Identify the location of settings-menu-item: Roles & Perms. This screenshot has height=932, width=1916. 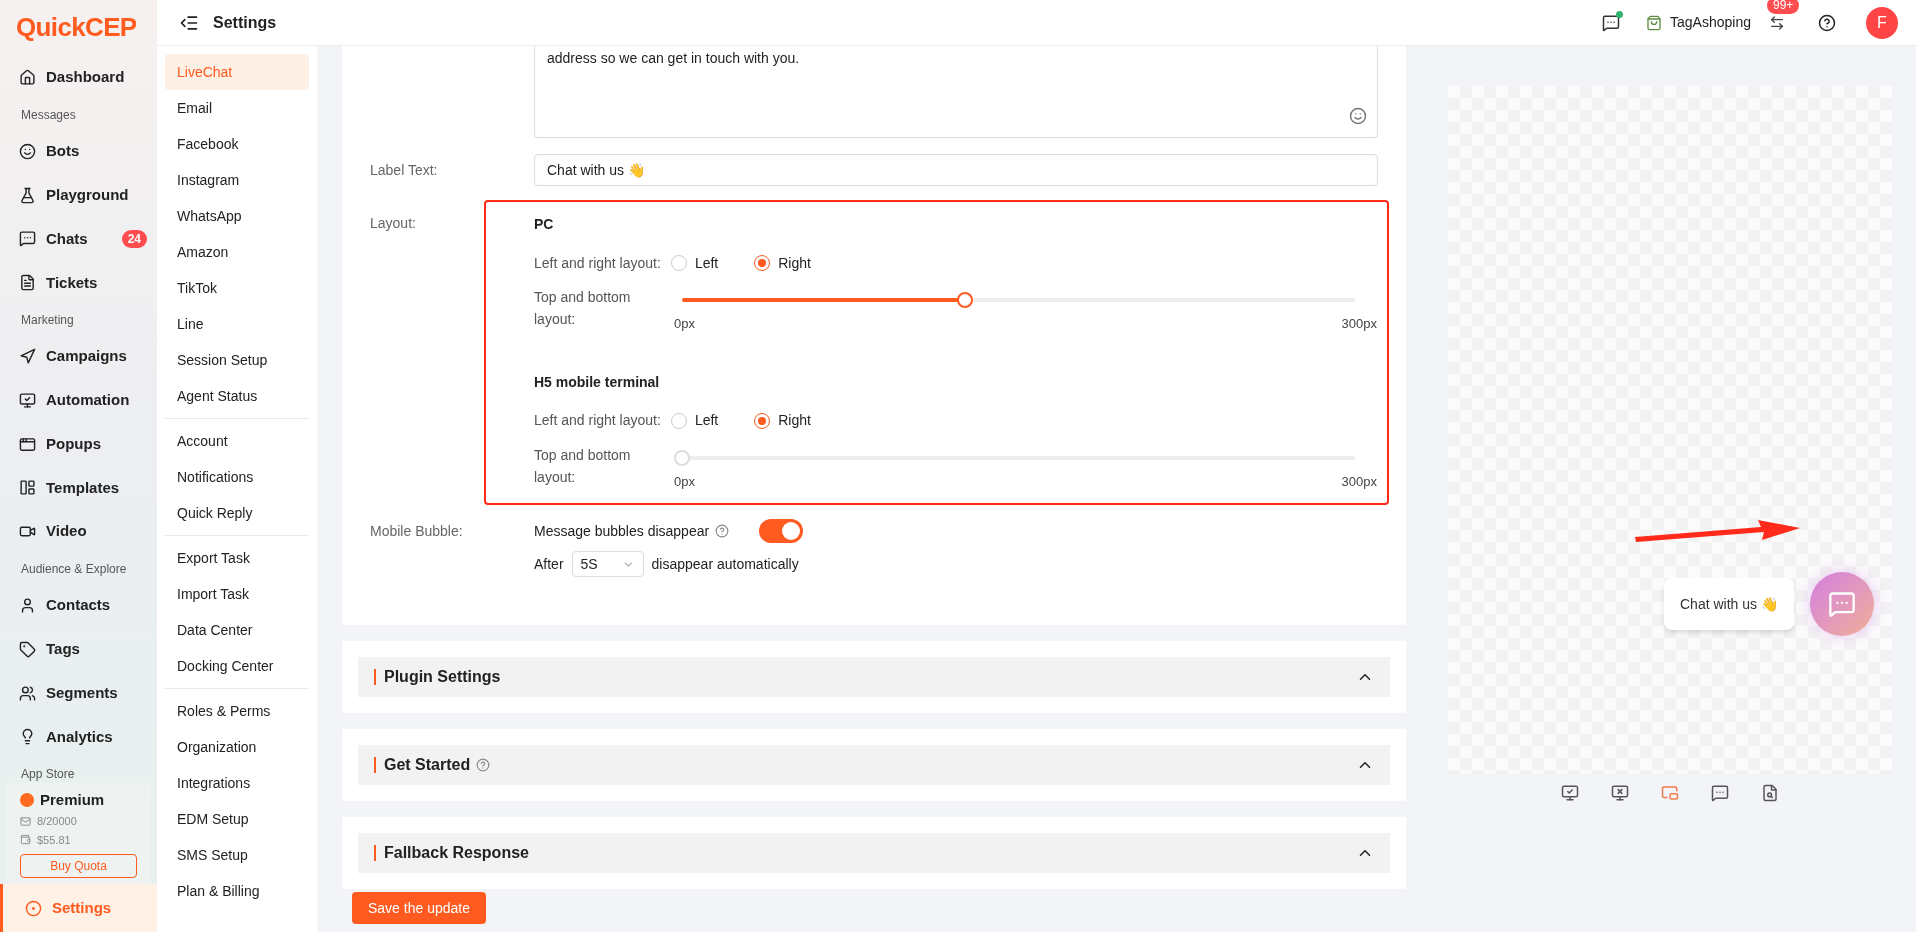
(237, 711).